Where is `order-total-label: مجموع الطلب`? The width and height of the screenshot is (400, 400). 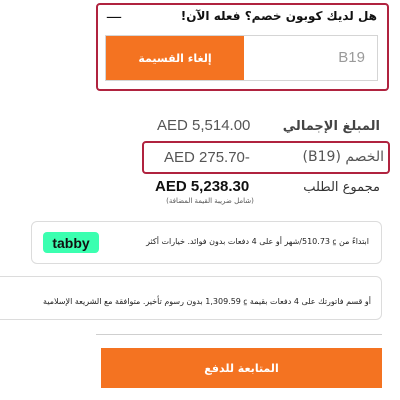
order-total-label: مجموع الطلب is located at coordinates (341, 187).